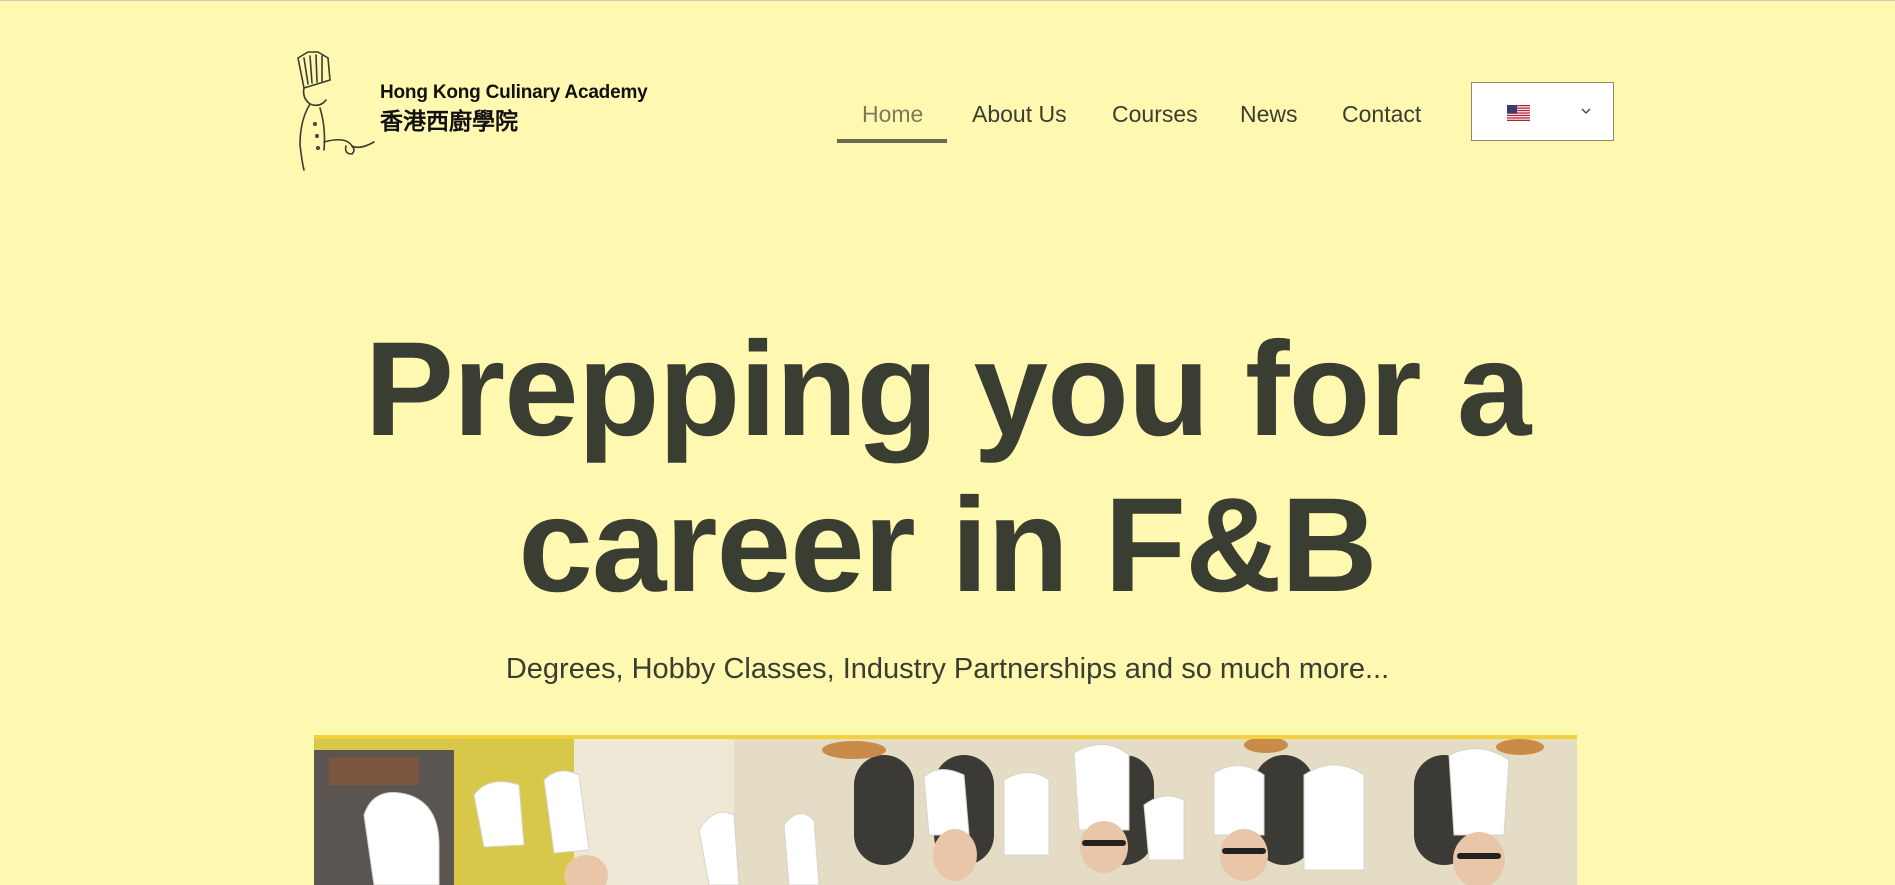  I want to click on hero-photo, so click(945, 810).